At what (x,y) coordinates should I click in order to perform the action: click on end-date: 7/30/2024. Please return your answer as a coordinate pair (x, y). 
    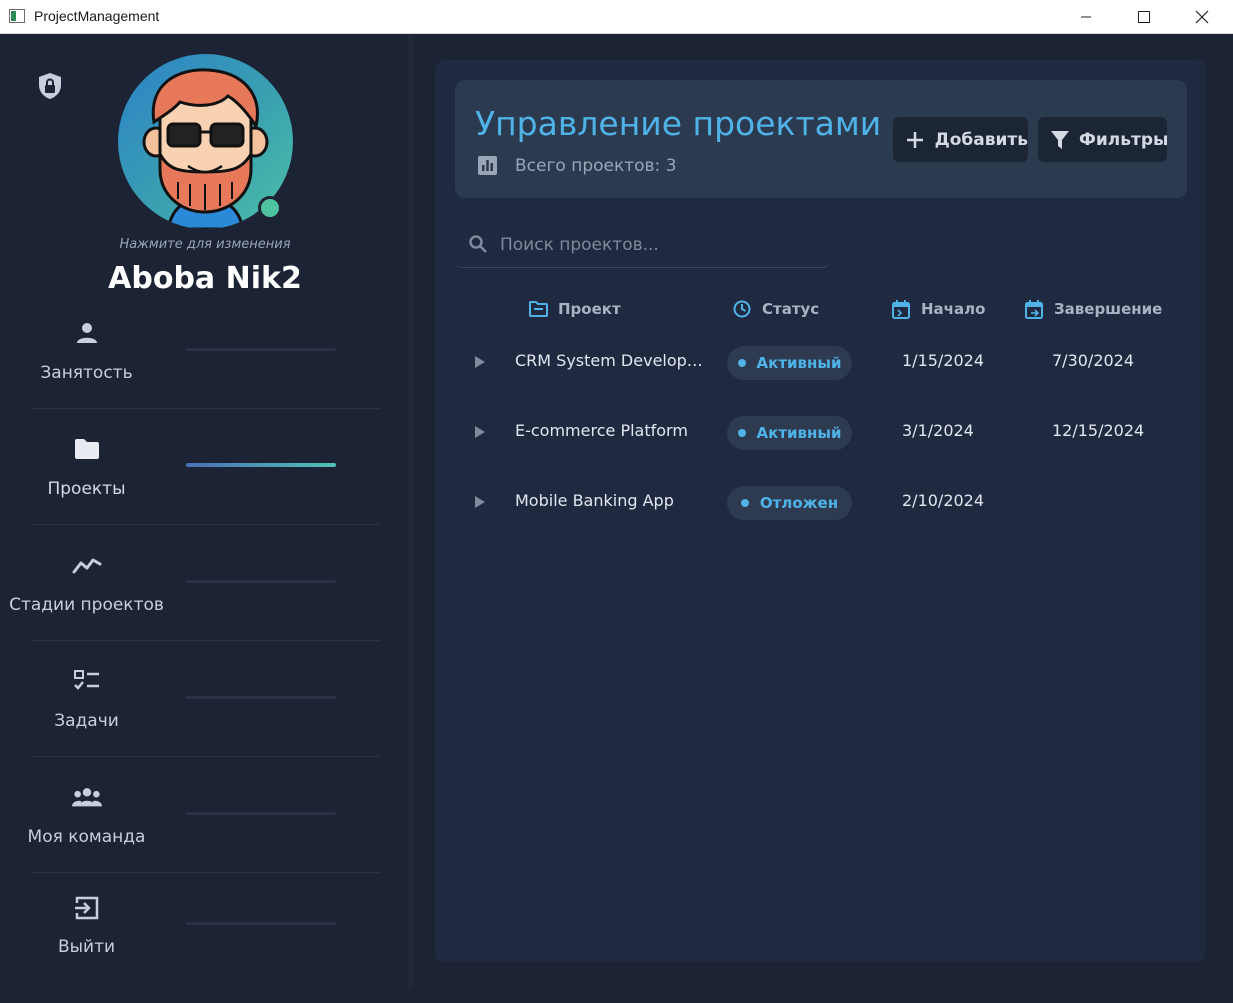
    Looking at the image, I should click on (1093, 360).